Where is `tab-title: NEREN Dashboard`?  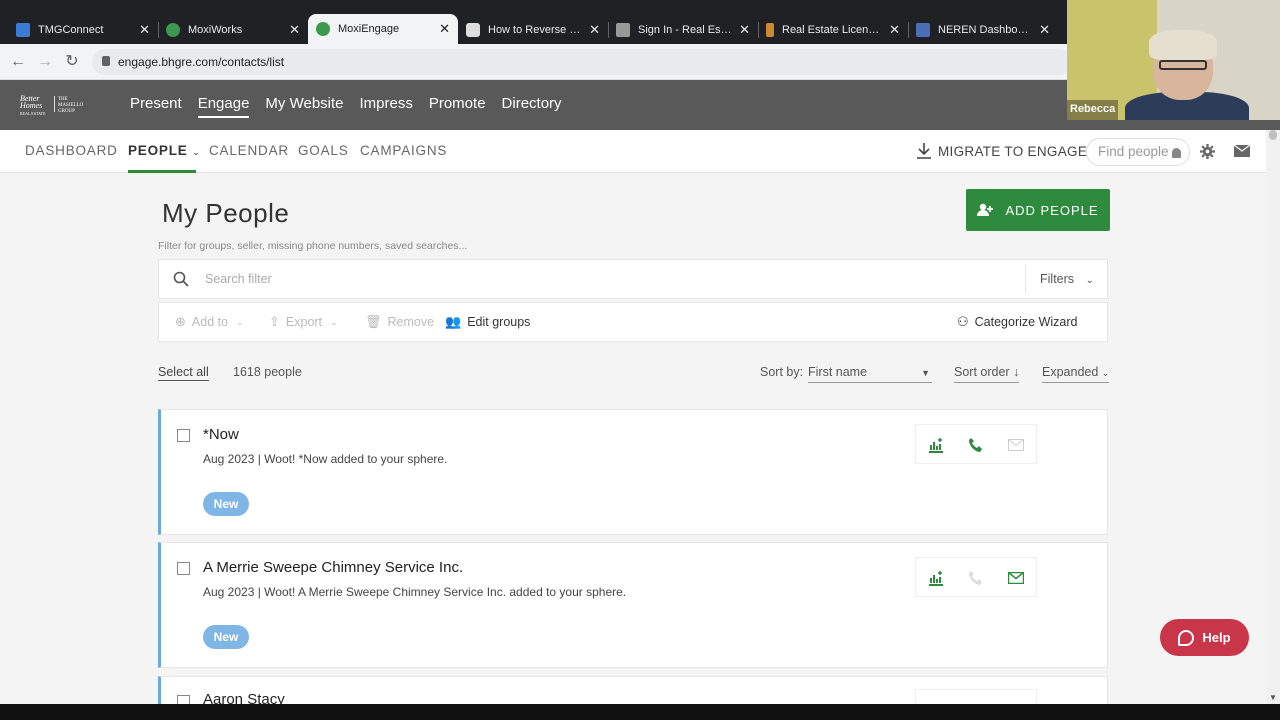
tab-title: NEREN Dashboard is located at coordinates (986, 30).